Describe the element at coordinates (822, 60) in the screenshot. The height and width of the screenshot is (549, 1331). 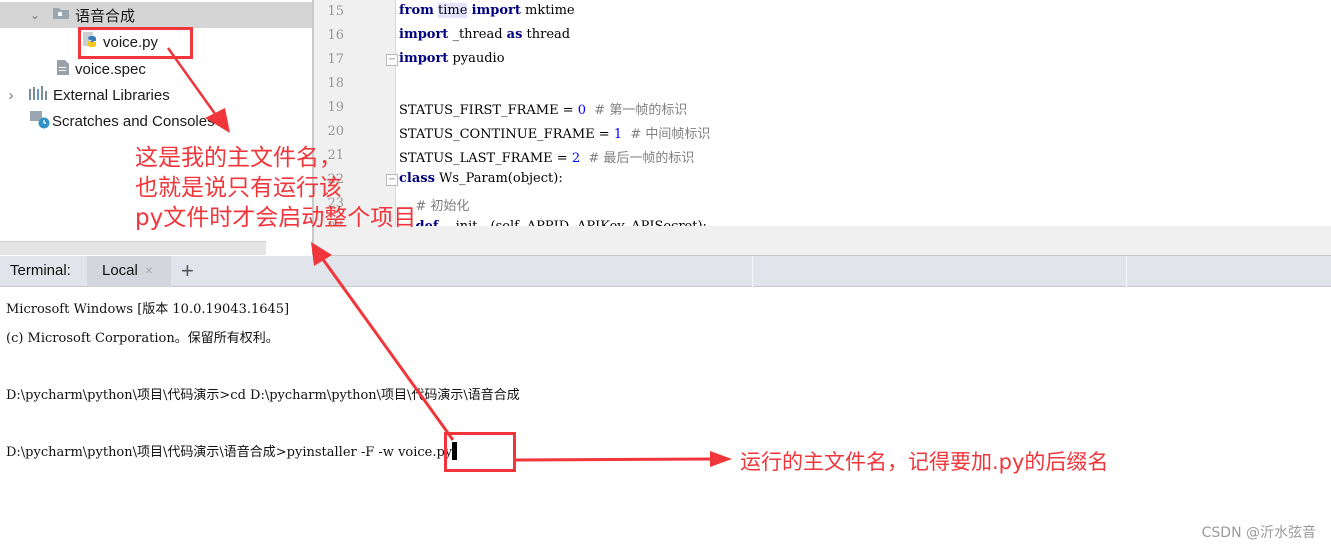
I see `code-line: 17 − import pyaudio` at that location.